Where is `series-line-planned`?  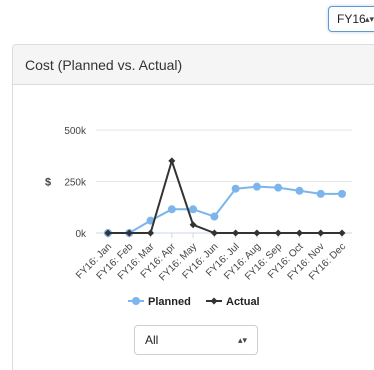
series-line-planned is located at coordinates (225, 209).